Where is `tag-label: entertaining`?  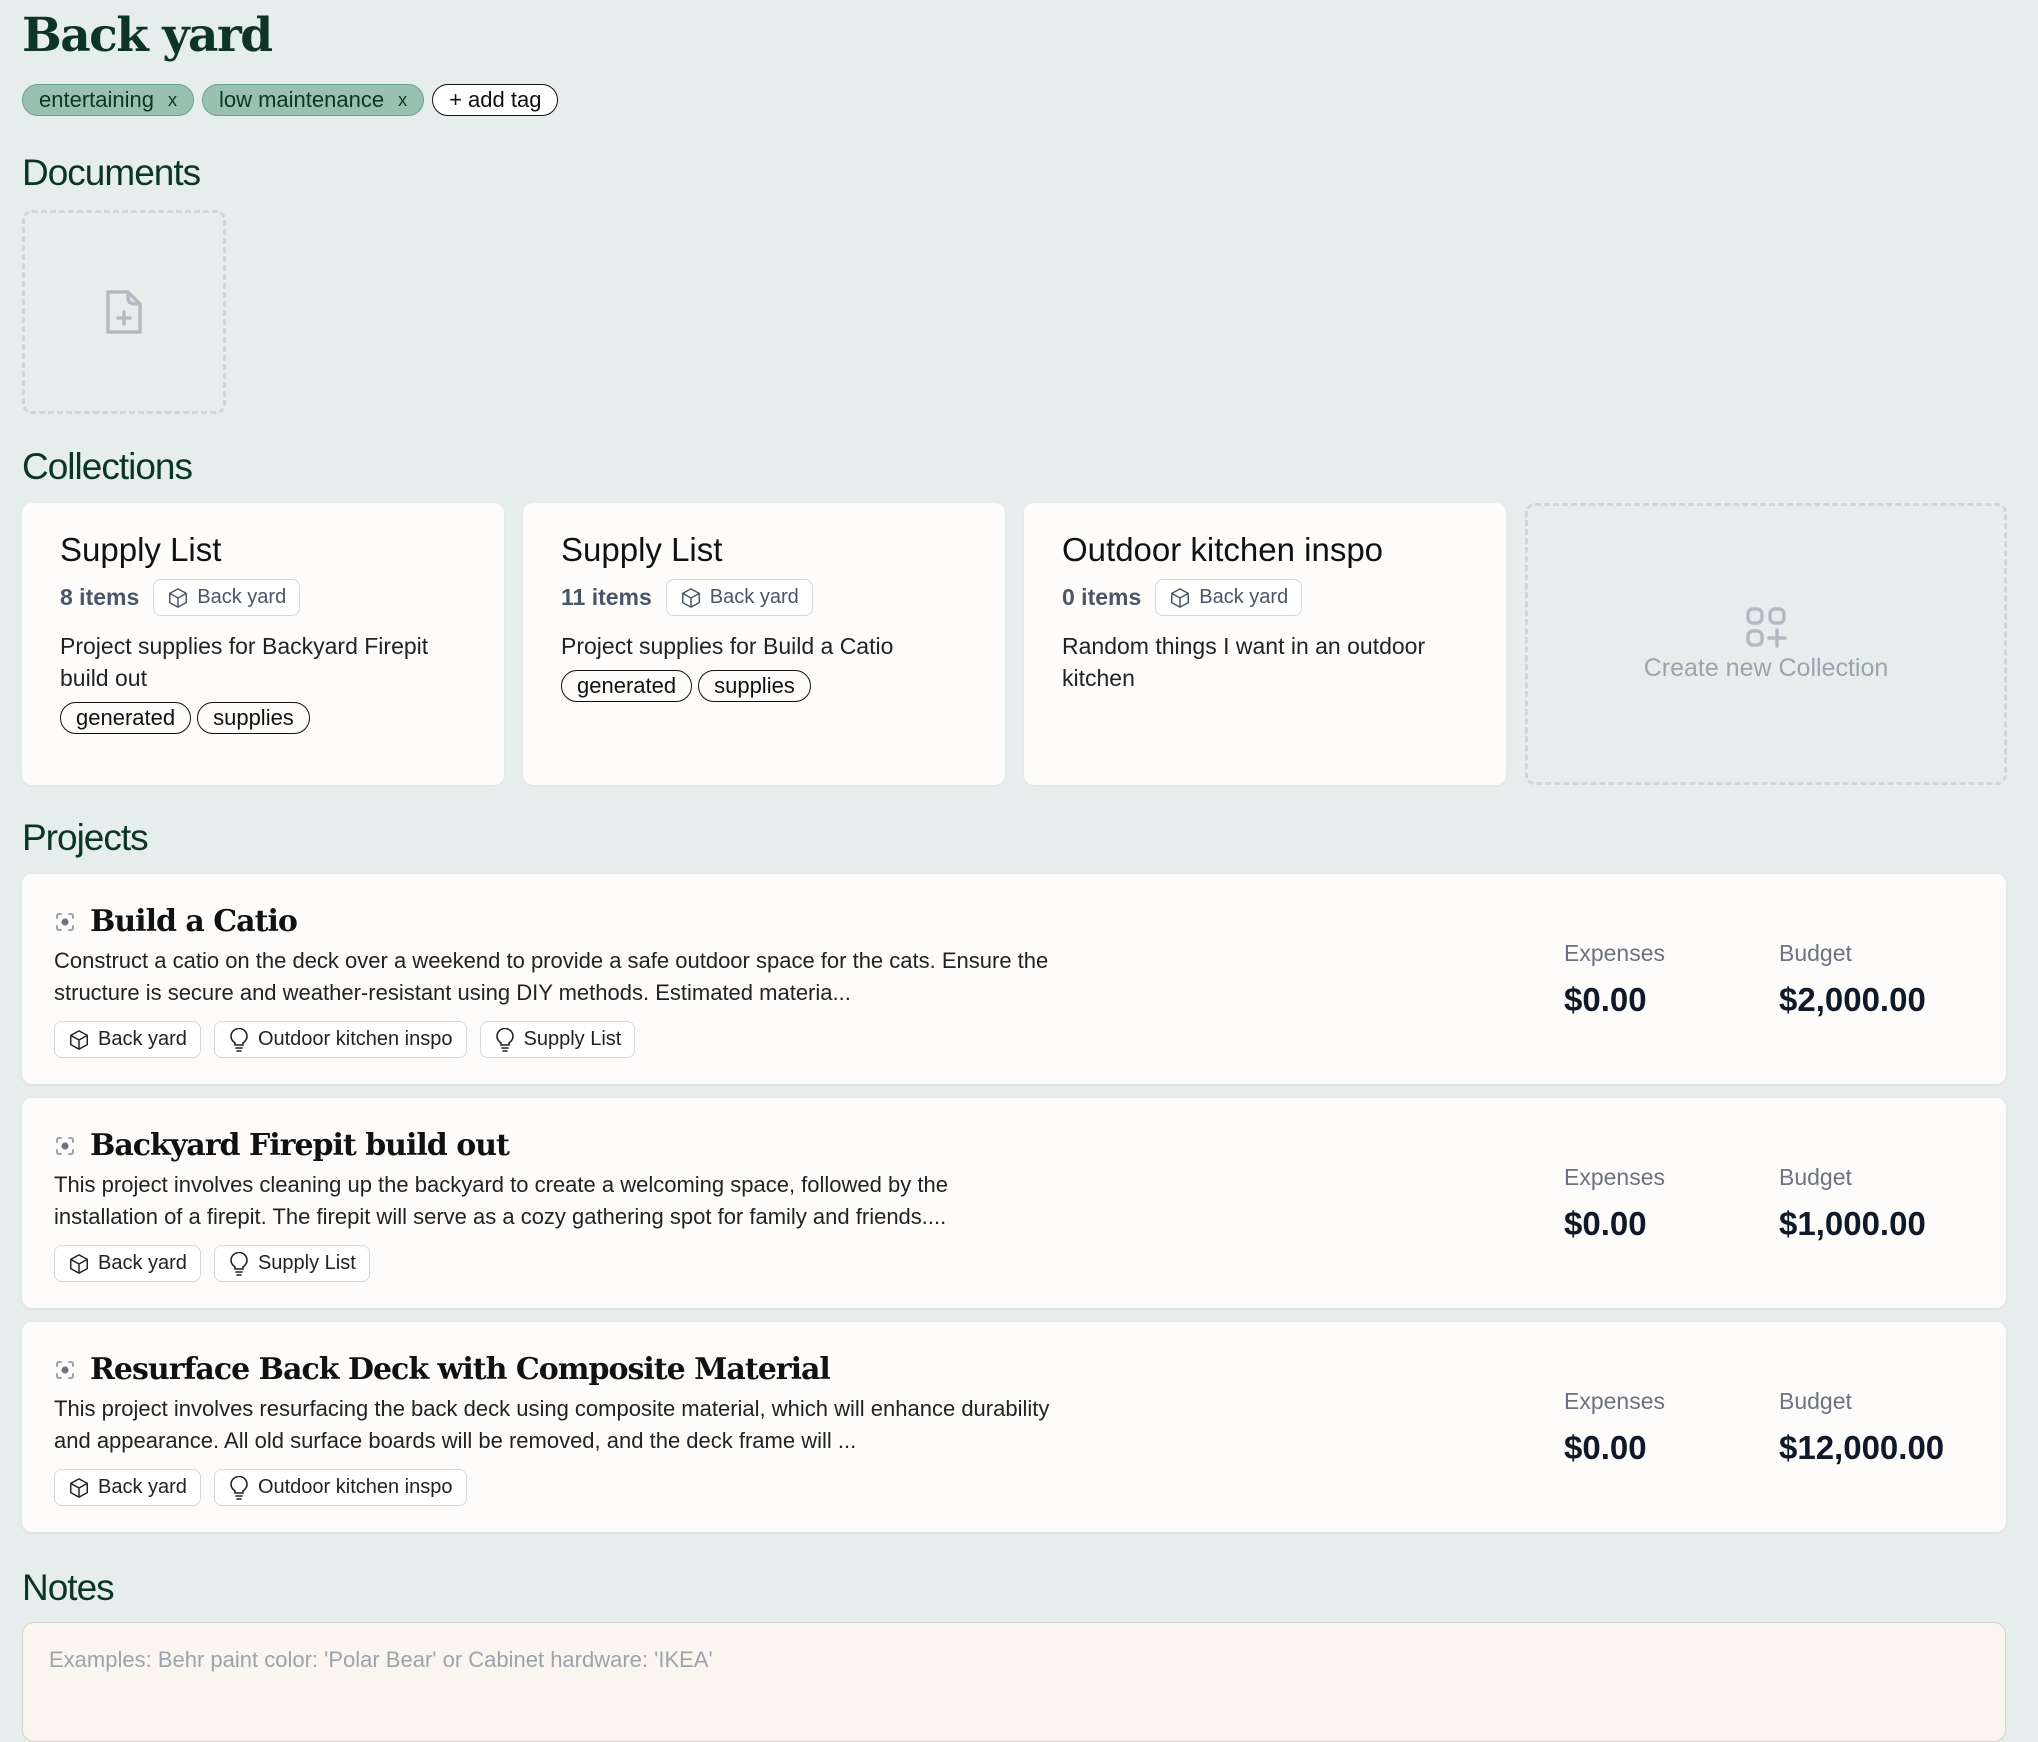
tag-label: entertaining is located at coordinates (96, 99).